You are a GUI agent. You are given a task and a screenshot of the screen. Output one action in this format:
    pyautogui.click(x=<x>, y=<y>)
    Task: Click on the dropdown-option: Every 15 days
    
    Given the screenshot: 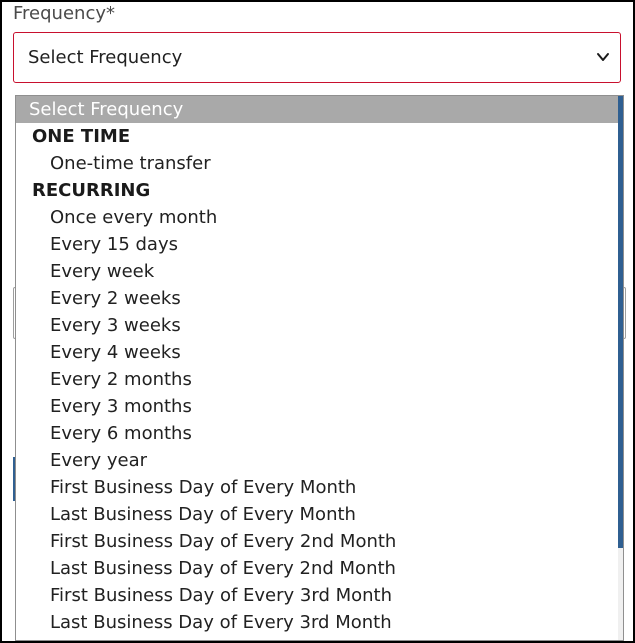 What is the action you would take?
    pyautogui.click(x=317, y=244)
    